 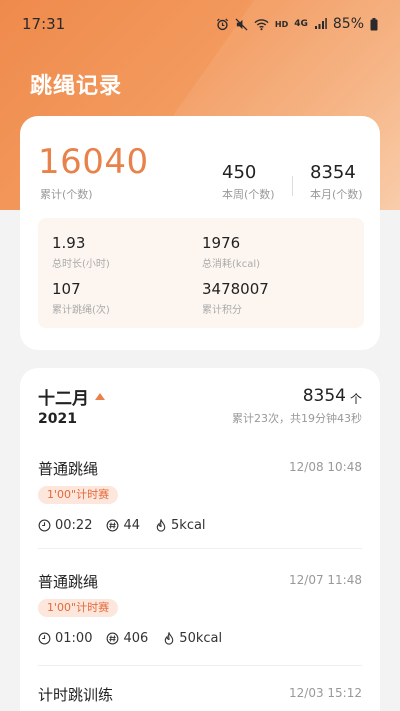 What do you see at coordinates (81, 264) in the screenshot?
I see `duration-label: 总时长(小时)` at bounding box center [81, 264].